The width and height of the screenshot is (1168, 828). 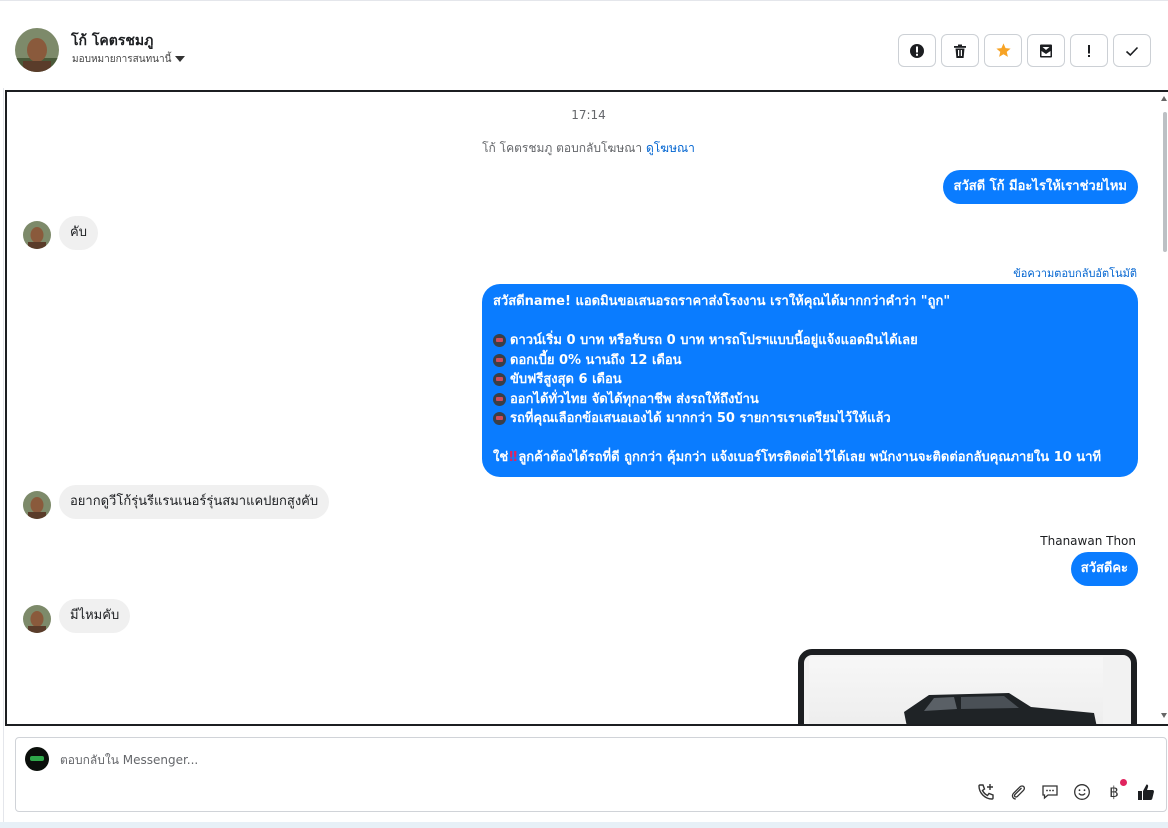 I want to click on outgoing-message: สวัสดีคะ, so click(x=1104, y=569).